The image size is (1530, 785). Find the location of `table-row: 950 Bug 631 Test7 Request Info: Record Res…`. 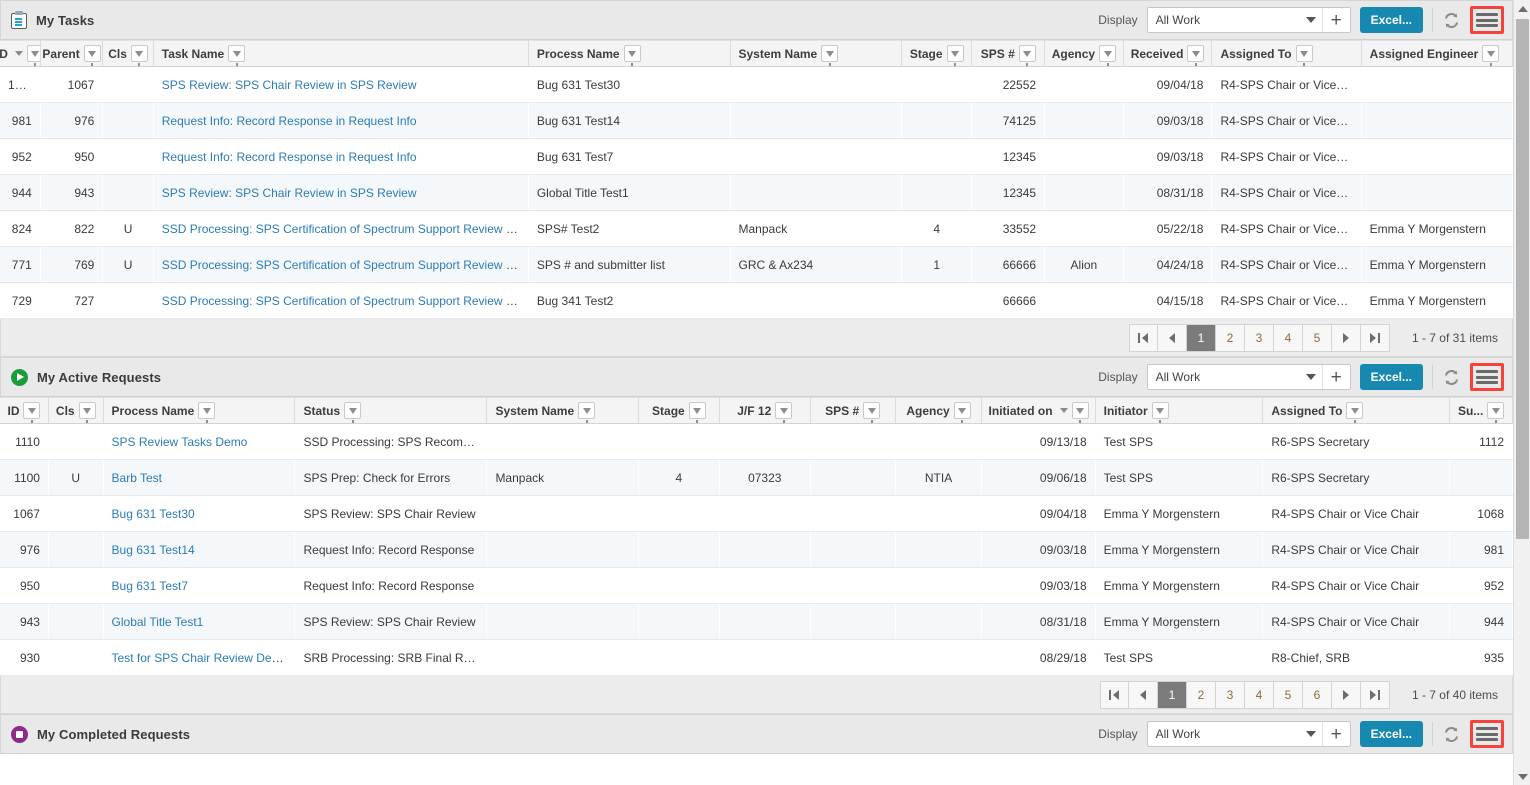

table-row: 950 Bug 631 Test7 Request Info: Record Res… is located at coordinates (756, 585).